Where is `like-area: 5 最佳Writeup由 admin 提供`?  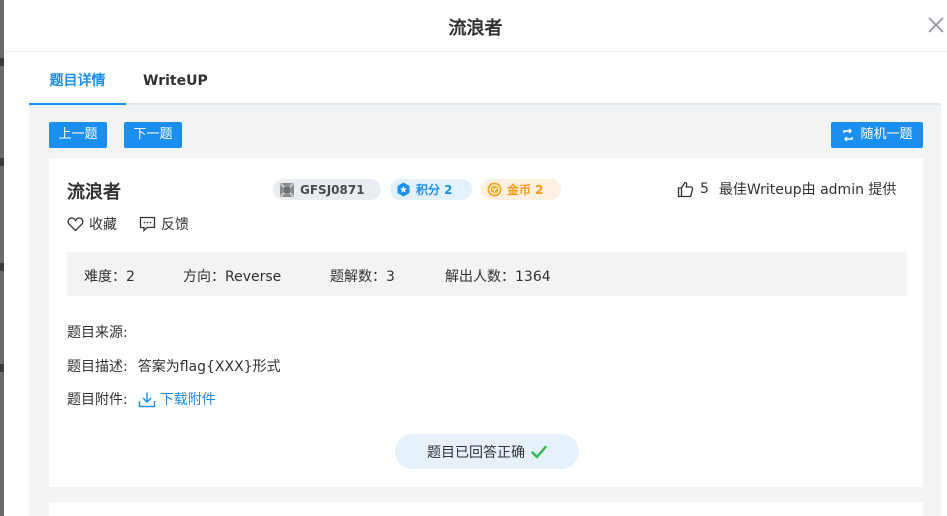 like-area: 5 最佳Writeup由 admin 提供 is located at coordinates (786, 189).